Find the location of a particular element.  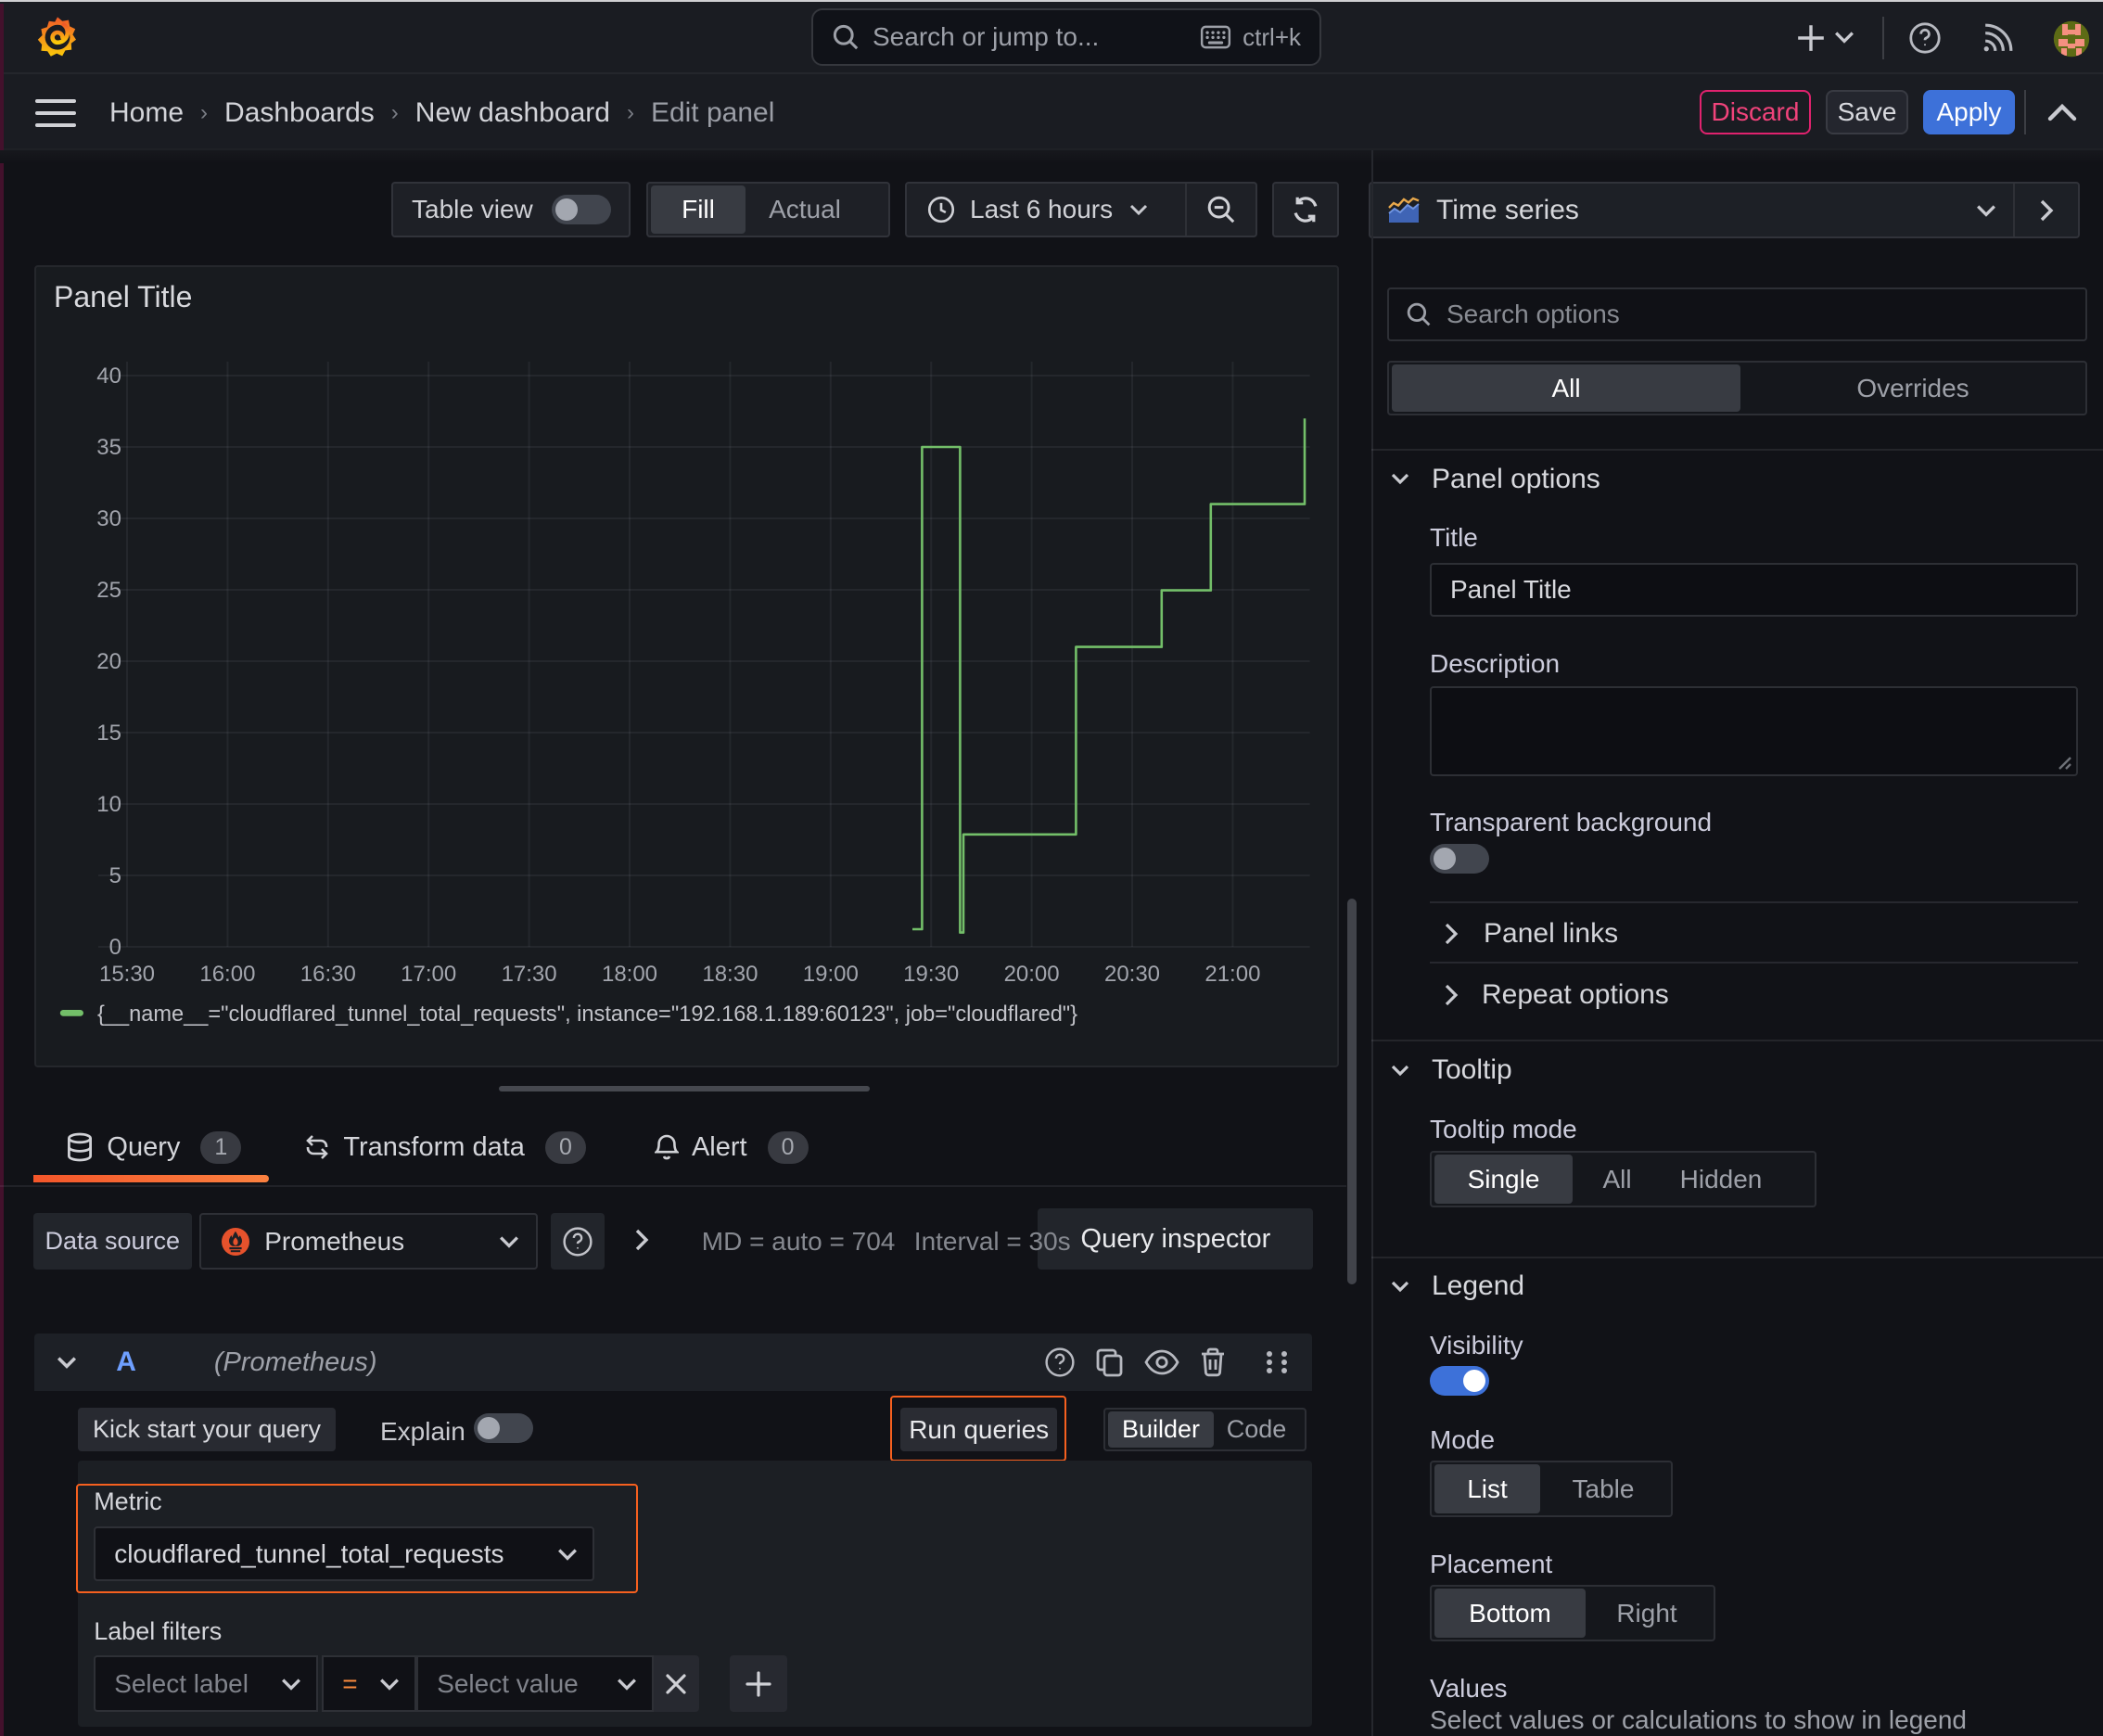

svg-text: 17:30 is located at coordinates (529, 974).